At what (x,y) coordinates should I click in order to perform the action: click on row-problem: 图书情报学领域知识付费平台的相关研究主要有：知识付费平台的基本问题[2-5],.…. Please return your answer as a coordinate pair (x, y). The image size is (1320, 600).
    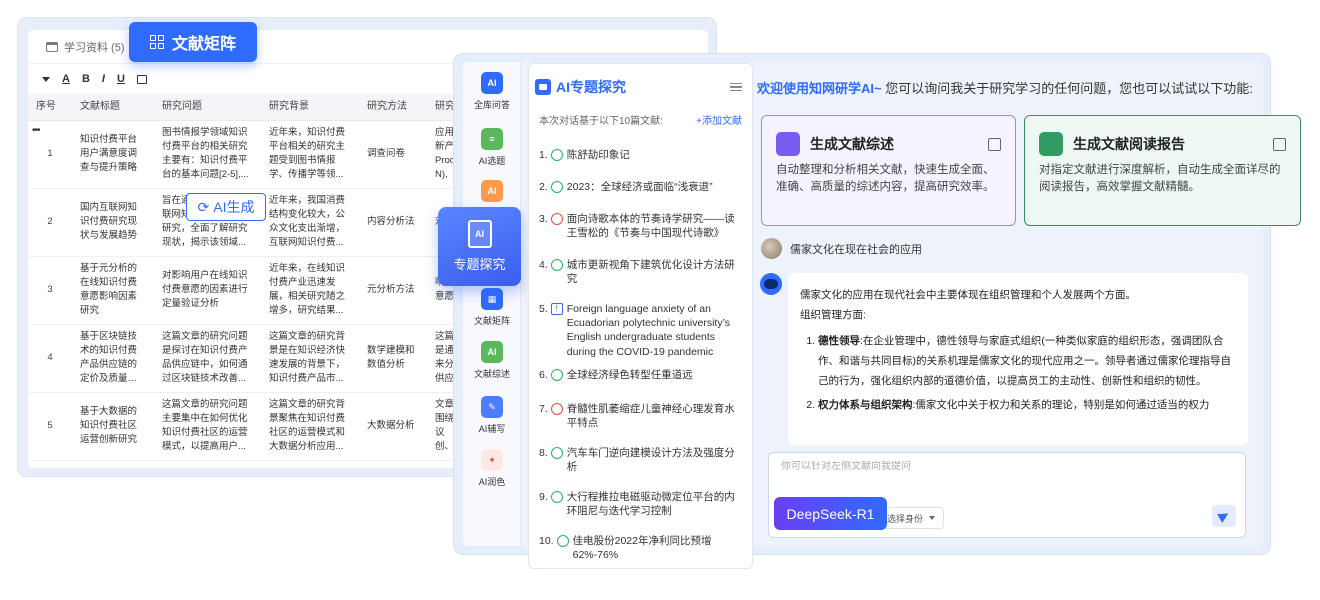
    Looking at the image, I should click on (207, 154).